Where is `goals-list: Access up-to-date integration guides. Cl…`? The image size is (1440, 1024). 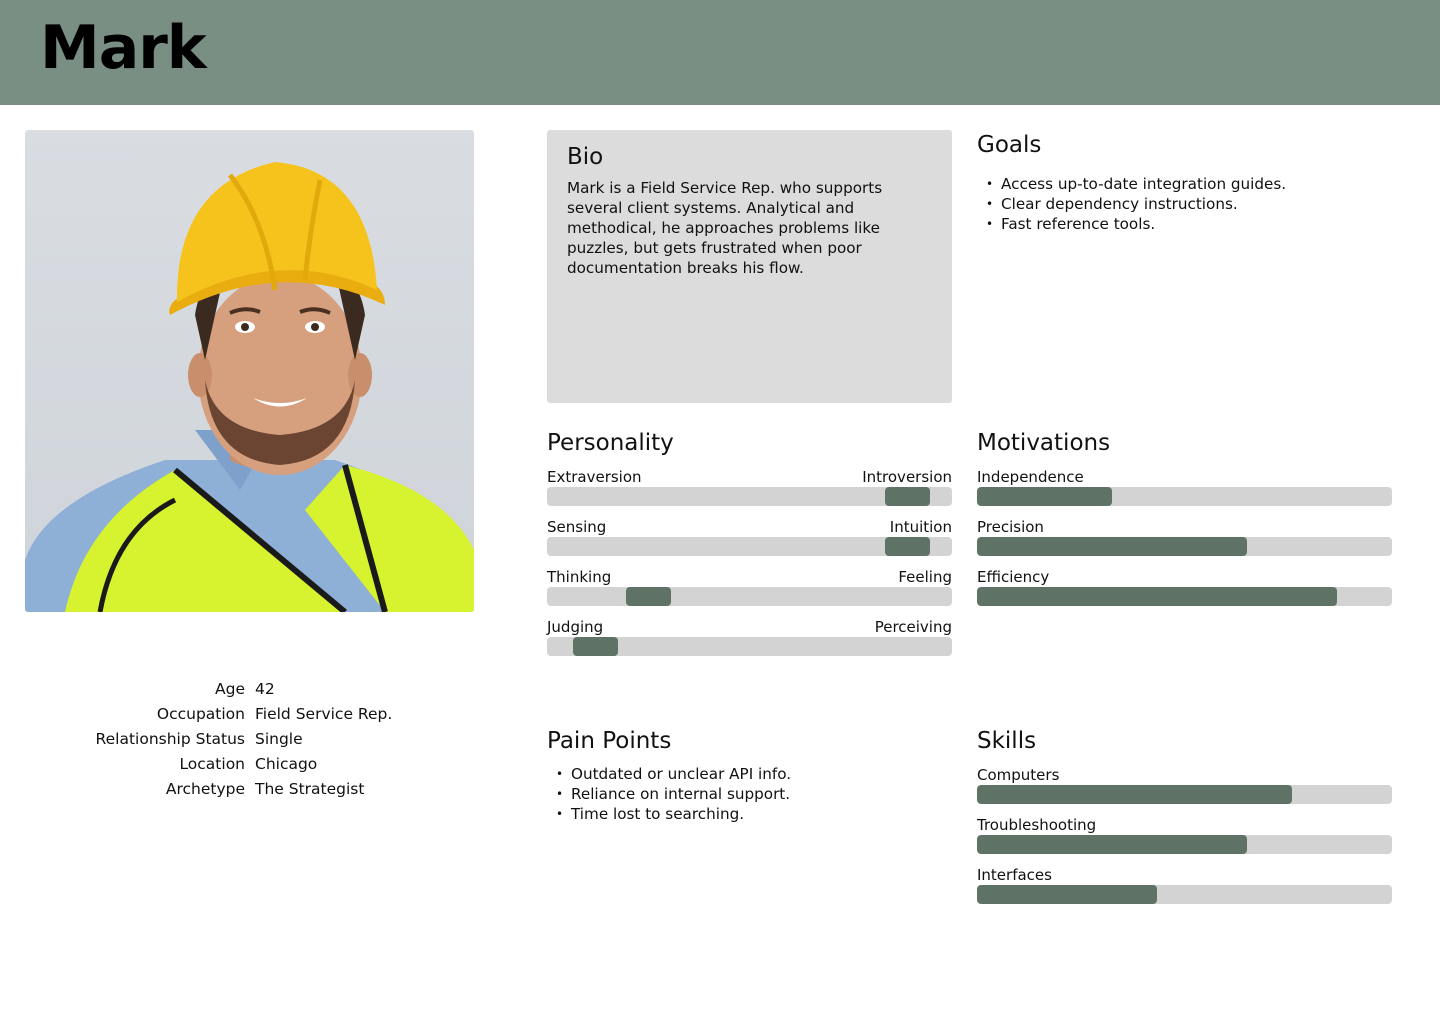 goals-list: Access up-to-date integration guides. Cl… is located at coordinates (1131, 204).